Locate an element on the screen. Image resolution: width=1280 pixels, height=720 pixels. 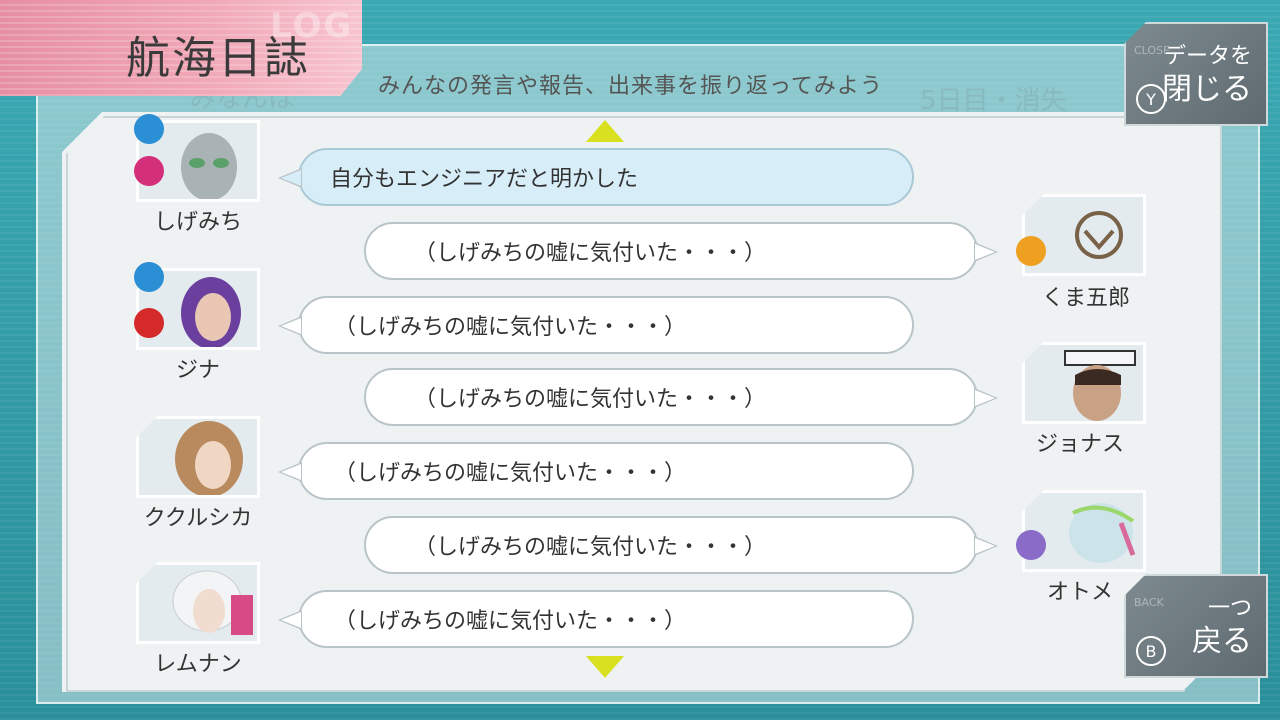
log-entry-7: （しげみちの嘘に気付いた・・・） is located at coordinates (596, 619).